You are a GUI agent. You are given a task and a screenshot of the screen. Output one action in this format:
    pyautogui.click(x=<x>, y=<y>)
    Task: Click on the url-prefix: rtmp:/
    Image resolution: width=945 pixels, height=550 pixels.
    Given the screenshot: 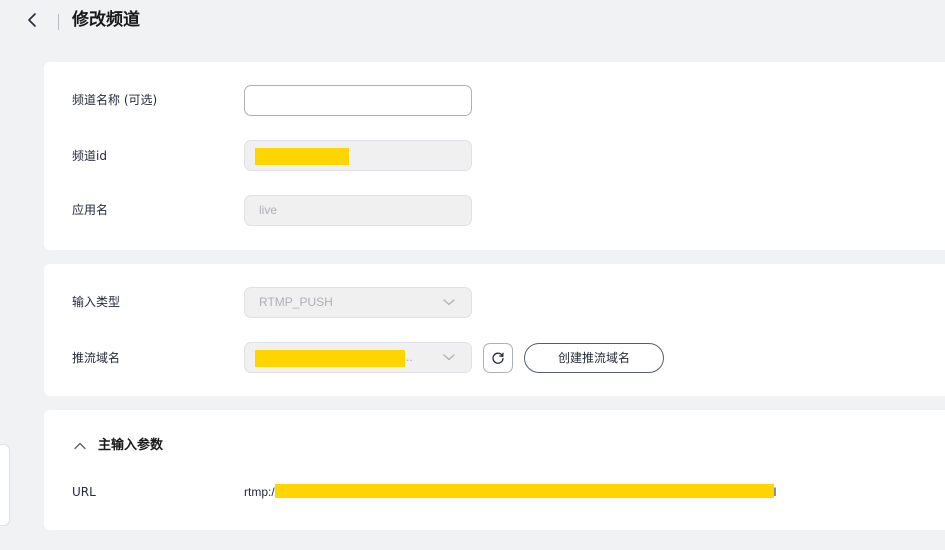 What is the action you would take?
    pyautogui.click(x=259, y=492)
    